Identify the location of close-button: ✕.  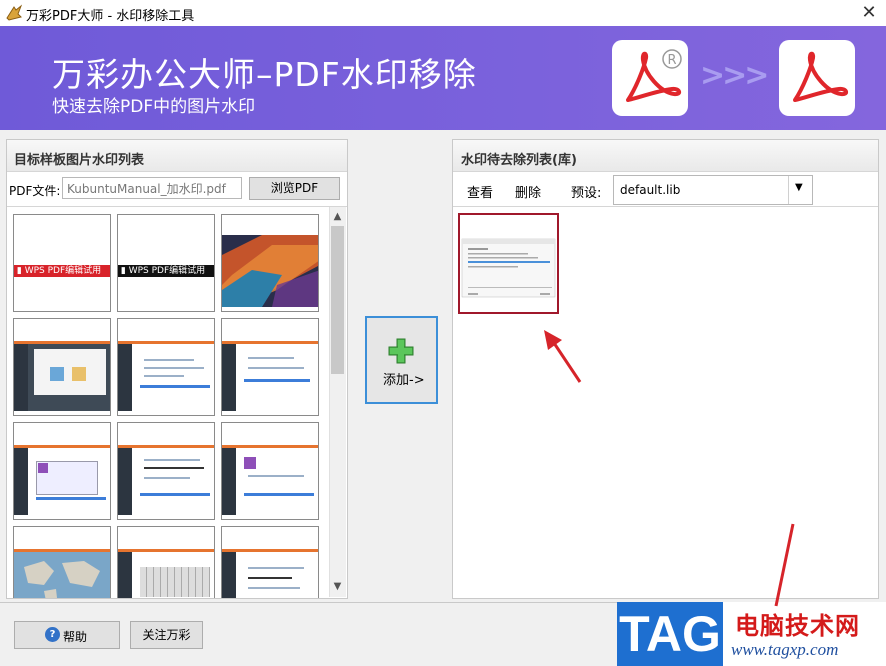
(869, 13).